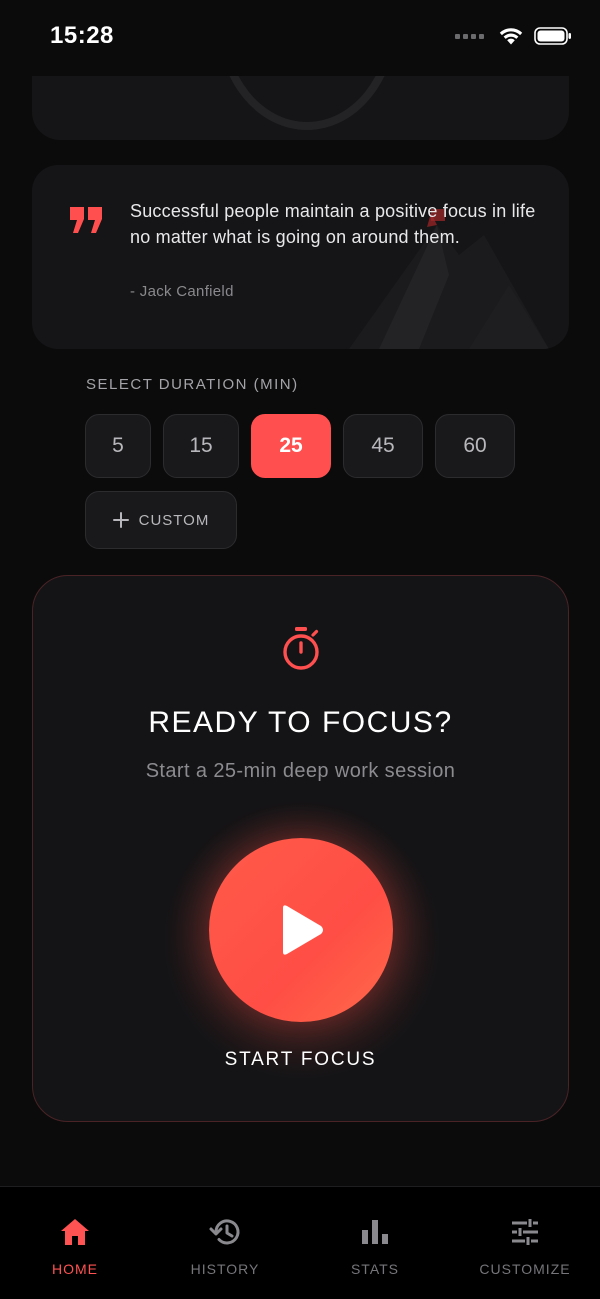  I want to click on cellular-signal-icon, so click(469, 36).